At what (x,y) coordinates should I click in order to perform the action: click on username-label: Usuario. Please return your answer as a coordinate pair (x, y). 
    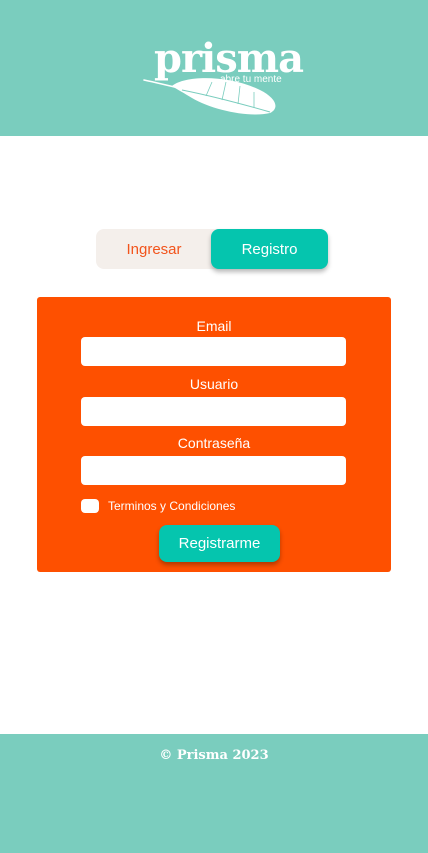
    Looking at the image, I should click on (214, 384).